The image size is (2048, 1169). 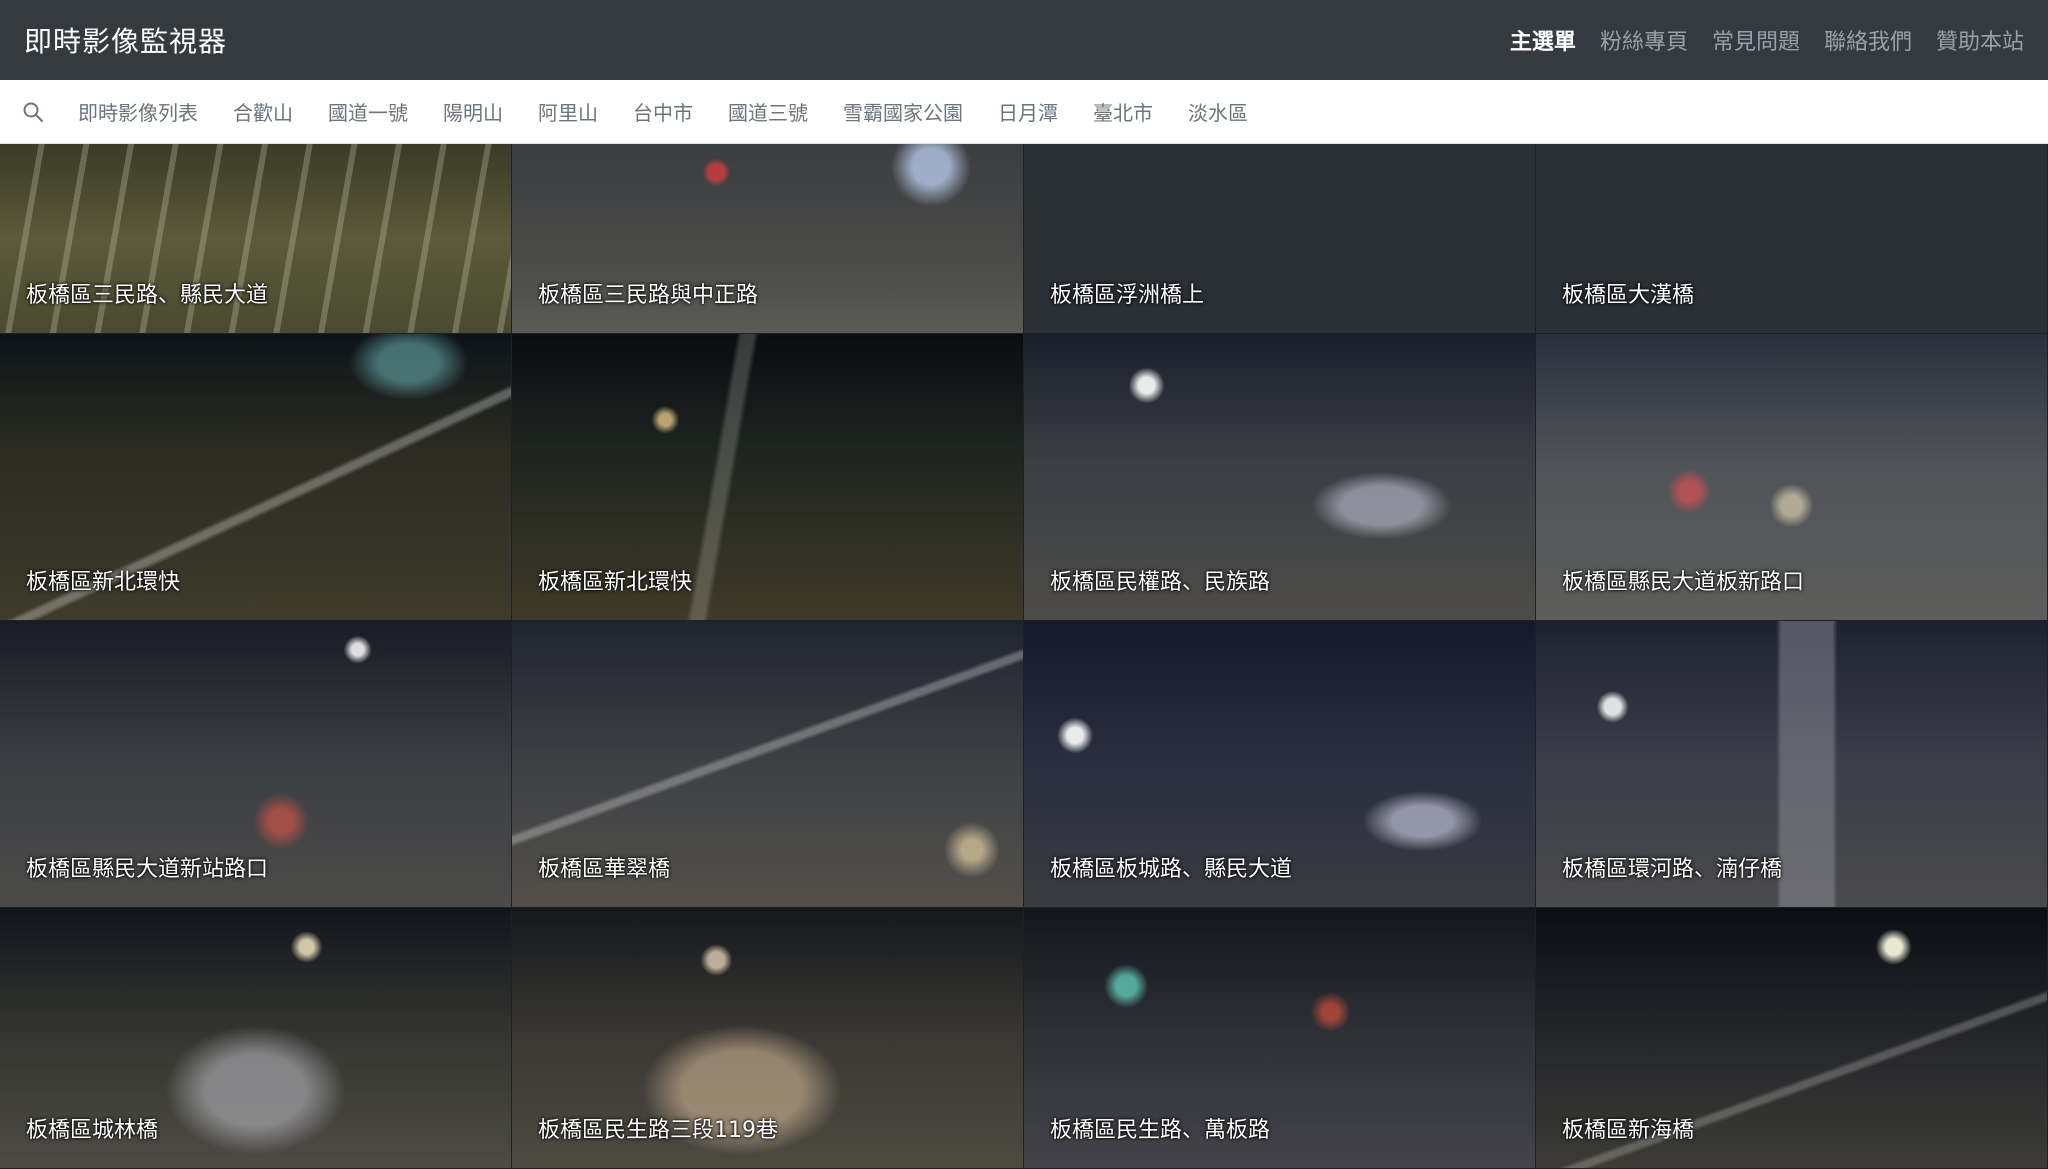 I want to click on category-tamsui: 淡水區, so click(x=1218, y=111).